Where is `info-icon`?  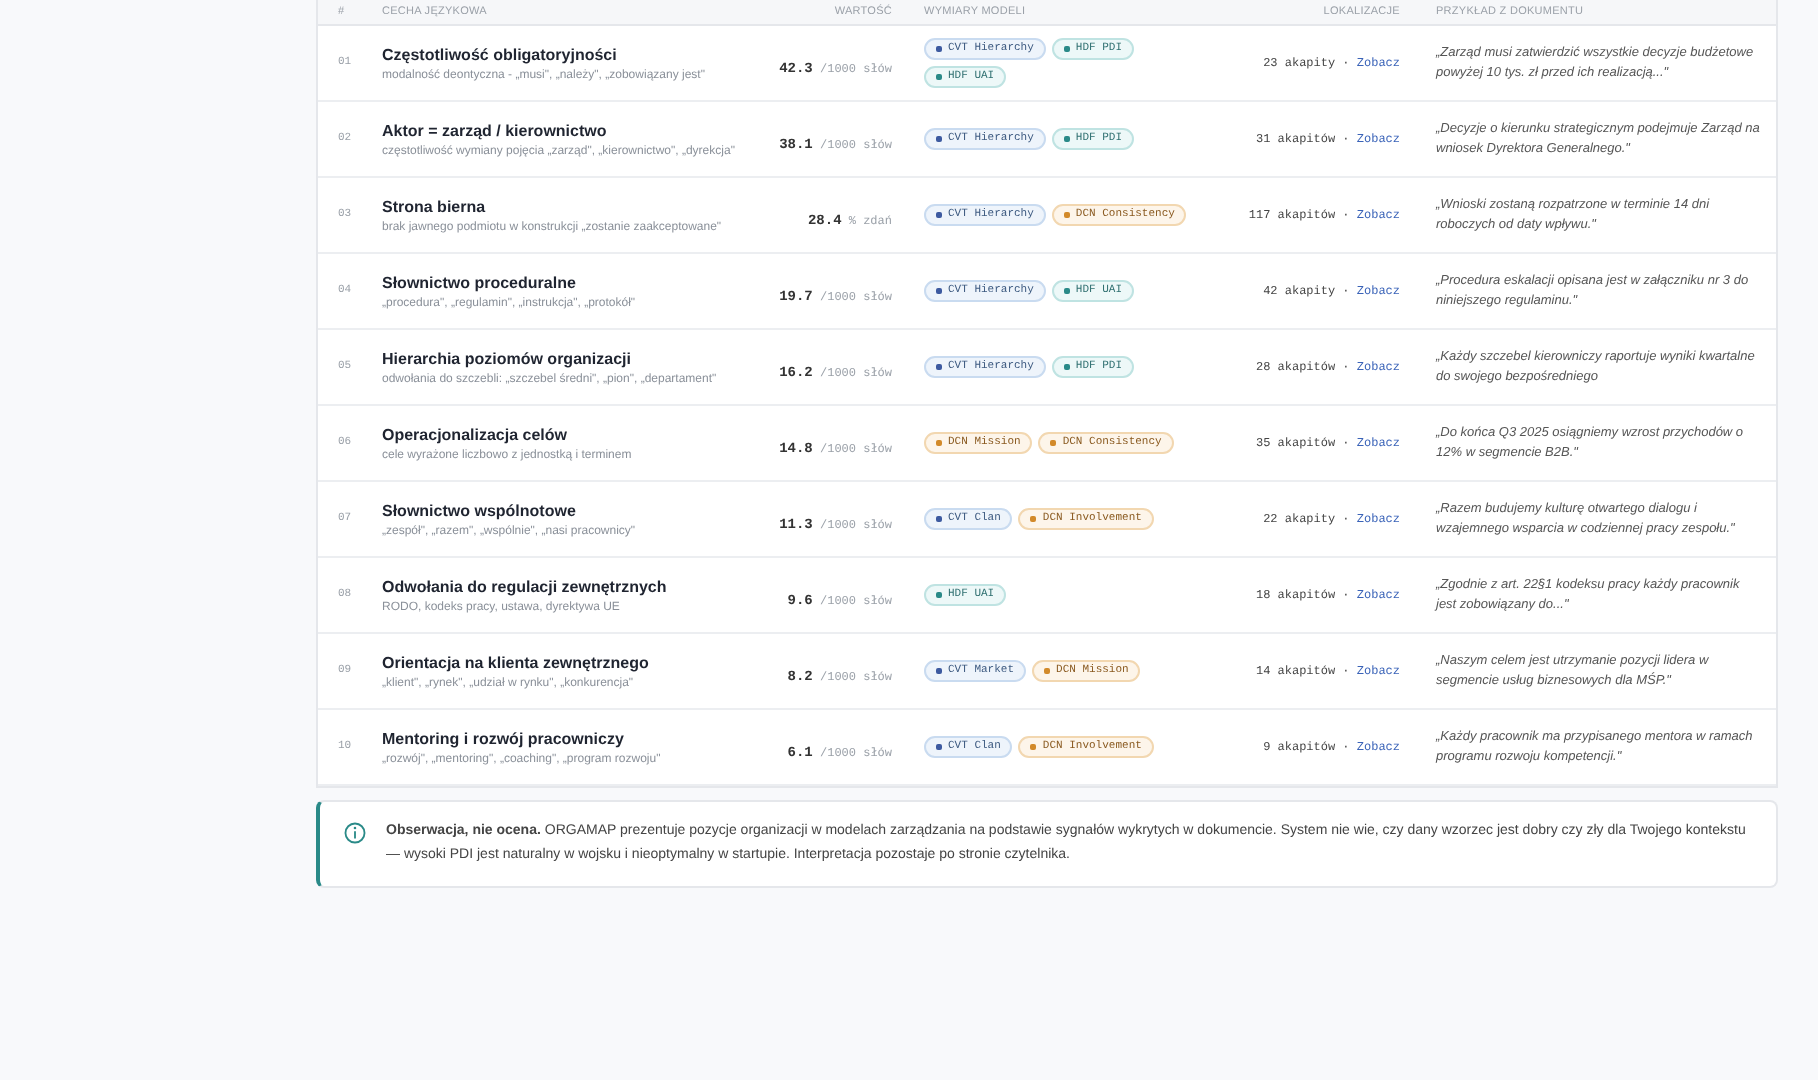
info-icon is located at coordinates (355, 833).